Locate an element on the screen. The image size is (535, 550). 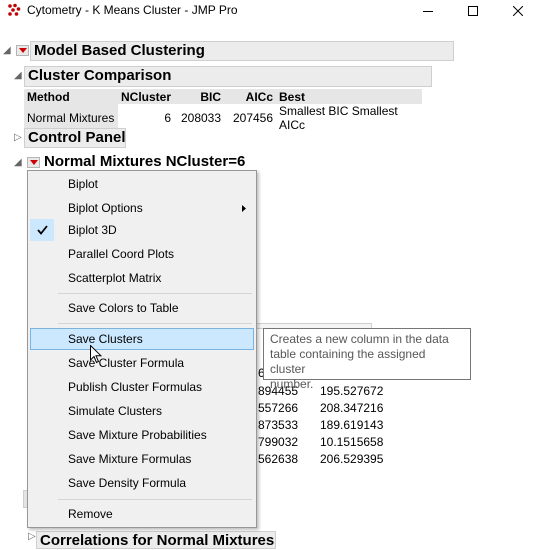
maximize-button is located at coordinates (473, 10).